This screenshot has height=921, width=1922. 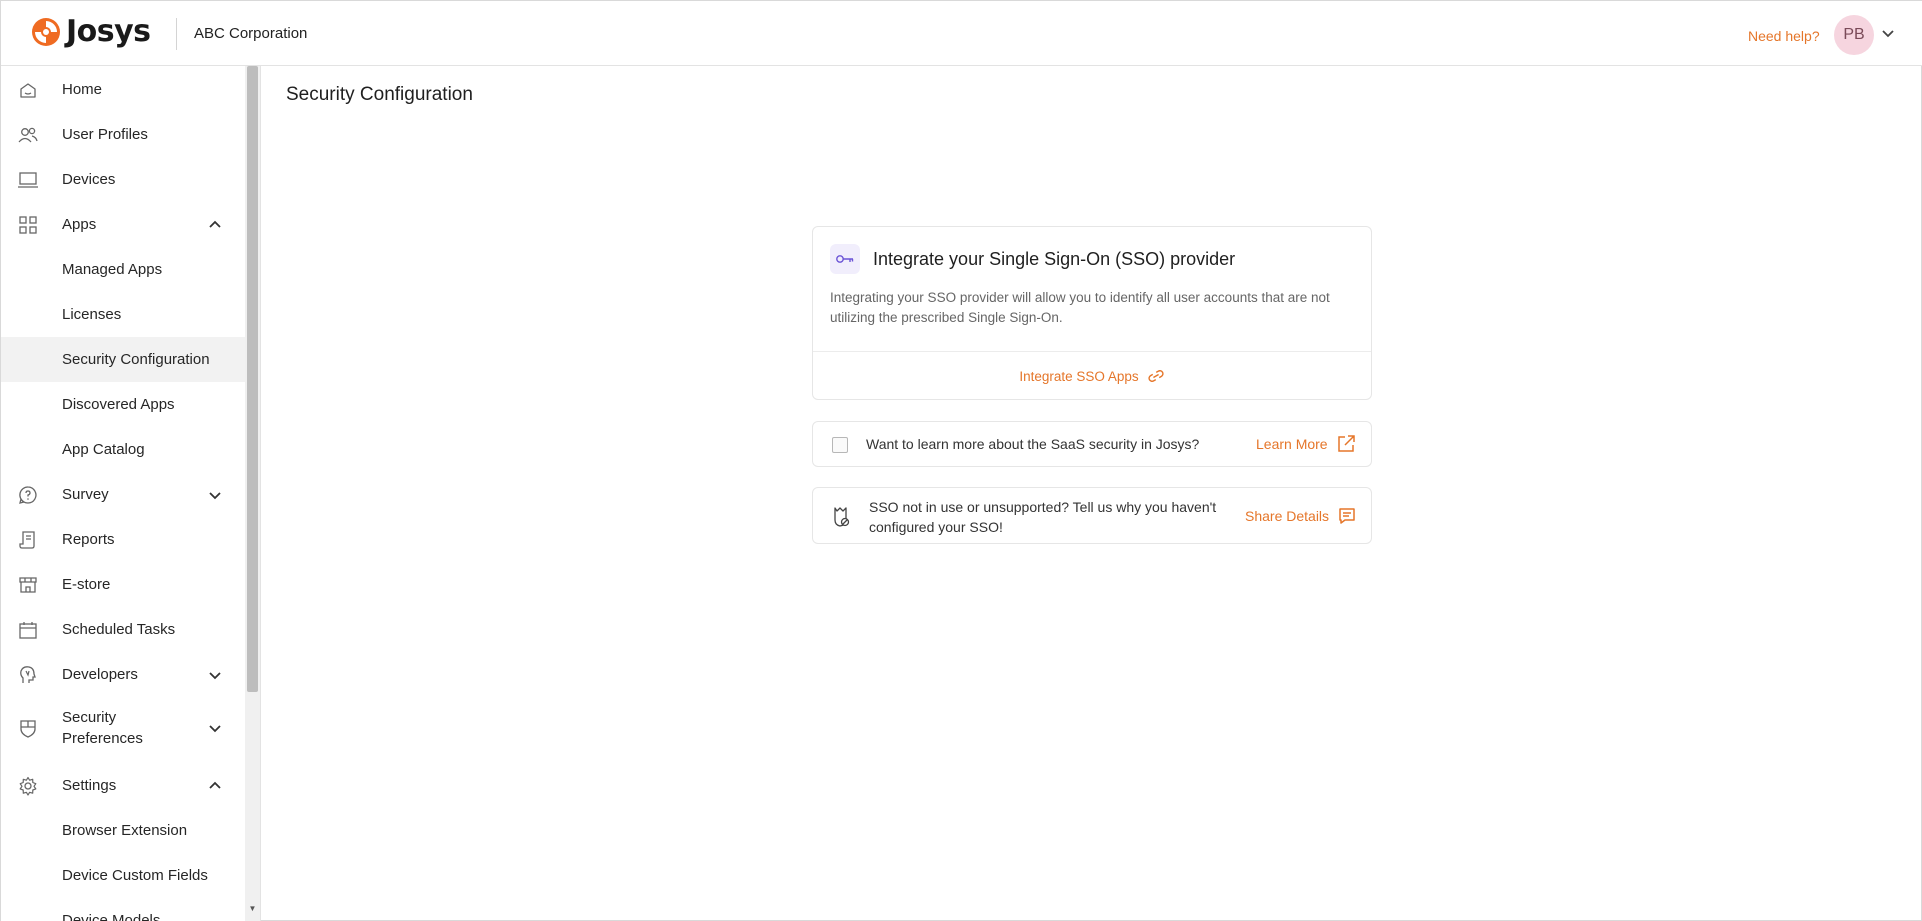 I want to click on sidebar-item-apps: Apps, so click(x=123, y=224).